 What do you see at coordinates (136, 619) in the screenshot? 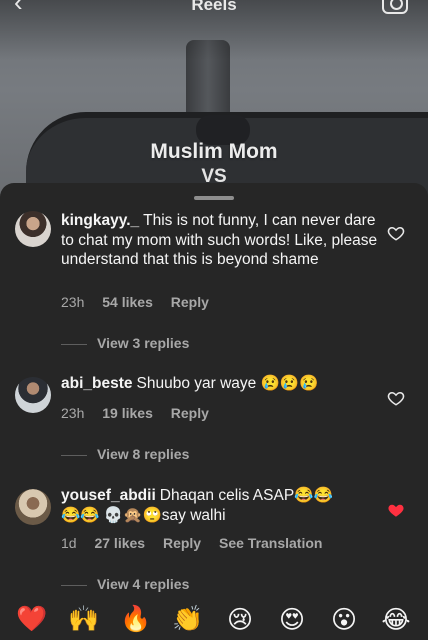
I see `emoji-fire-button: 🔥` at bounding box center [136, 619].